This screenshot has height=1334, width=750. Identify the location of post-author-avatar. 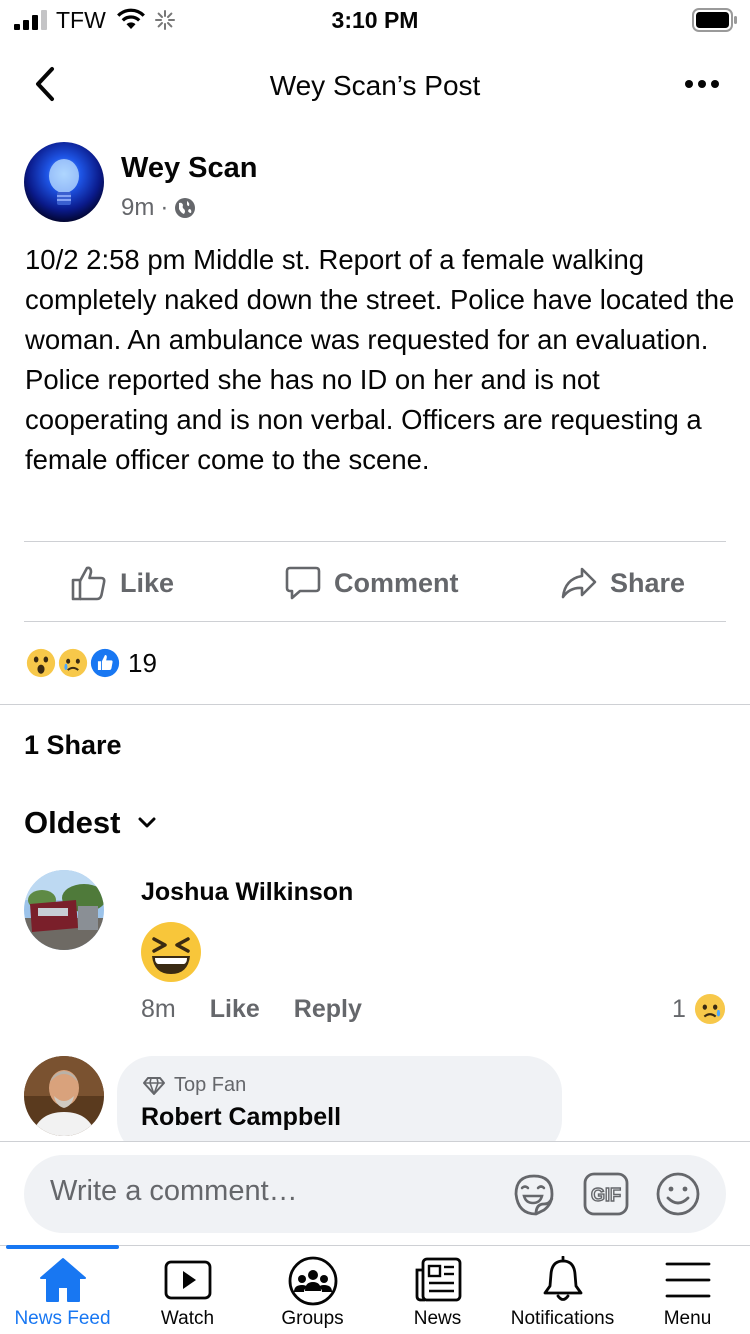
(64, 182).